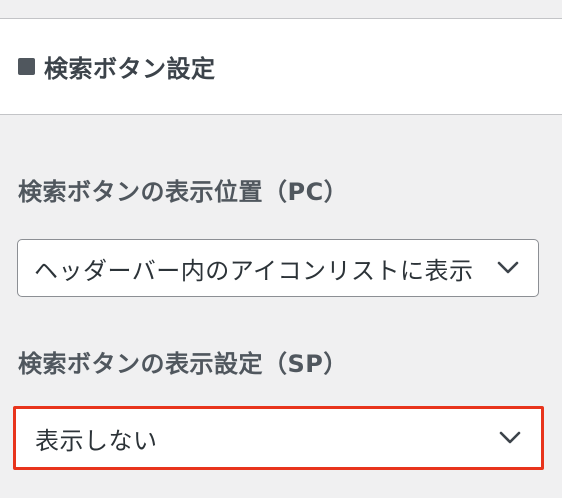 This screenshot has height=498, width=562. Describe the element at coordinates (130, 69) in the screenshot. I see `section-title: 検索ボタン設定` at that location.